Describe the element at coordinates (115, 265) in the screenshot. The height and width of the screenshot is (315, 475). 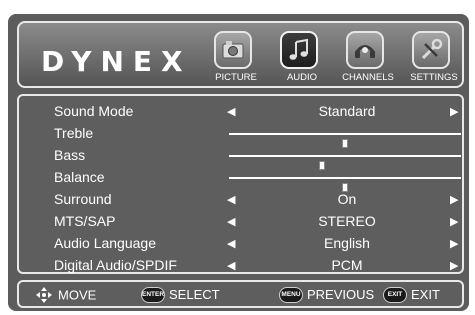
I see `digital-audio-label: Digital Audio/SPDIF` at that location.